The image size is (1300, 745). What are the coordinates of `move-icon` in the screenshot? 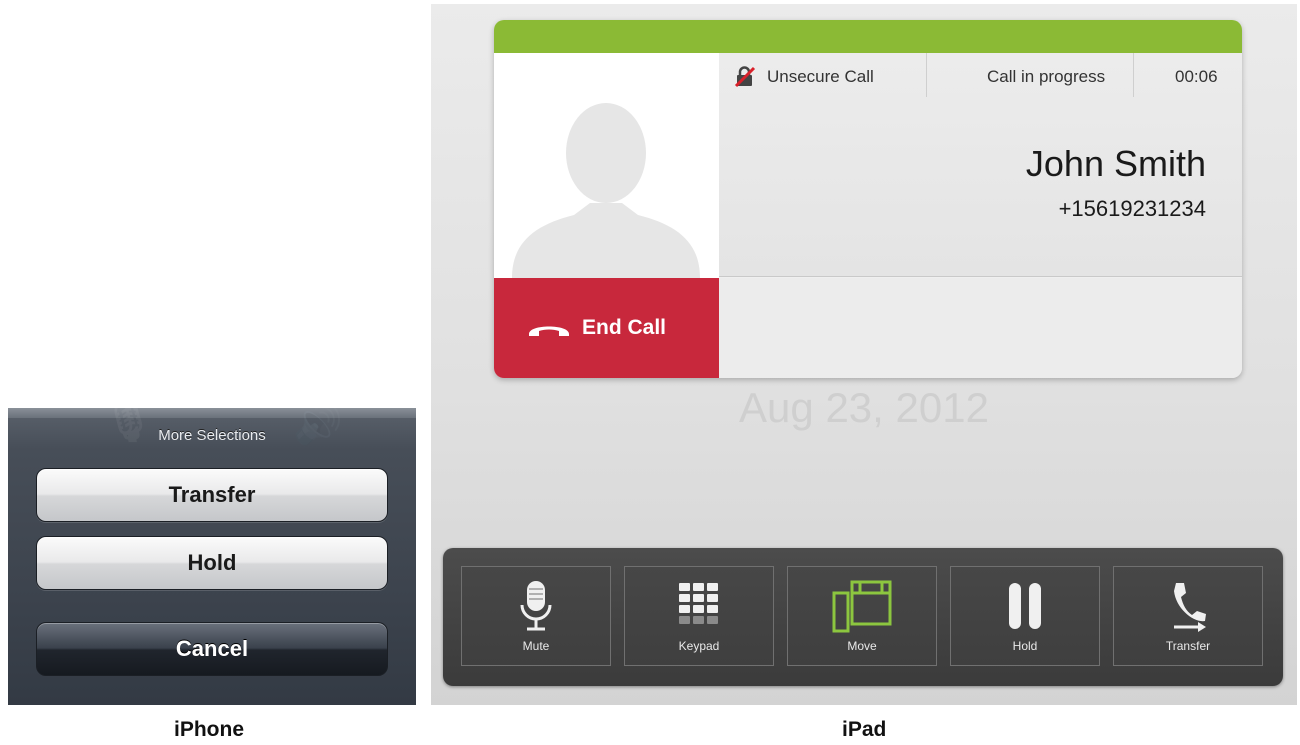 It's located at (862, 609).